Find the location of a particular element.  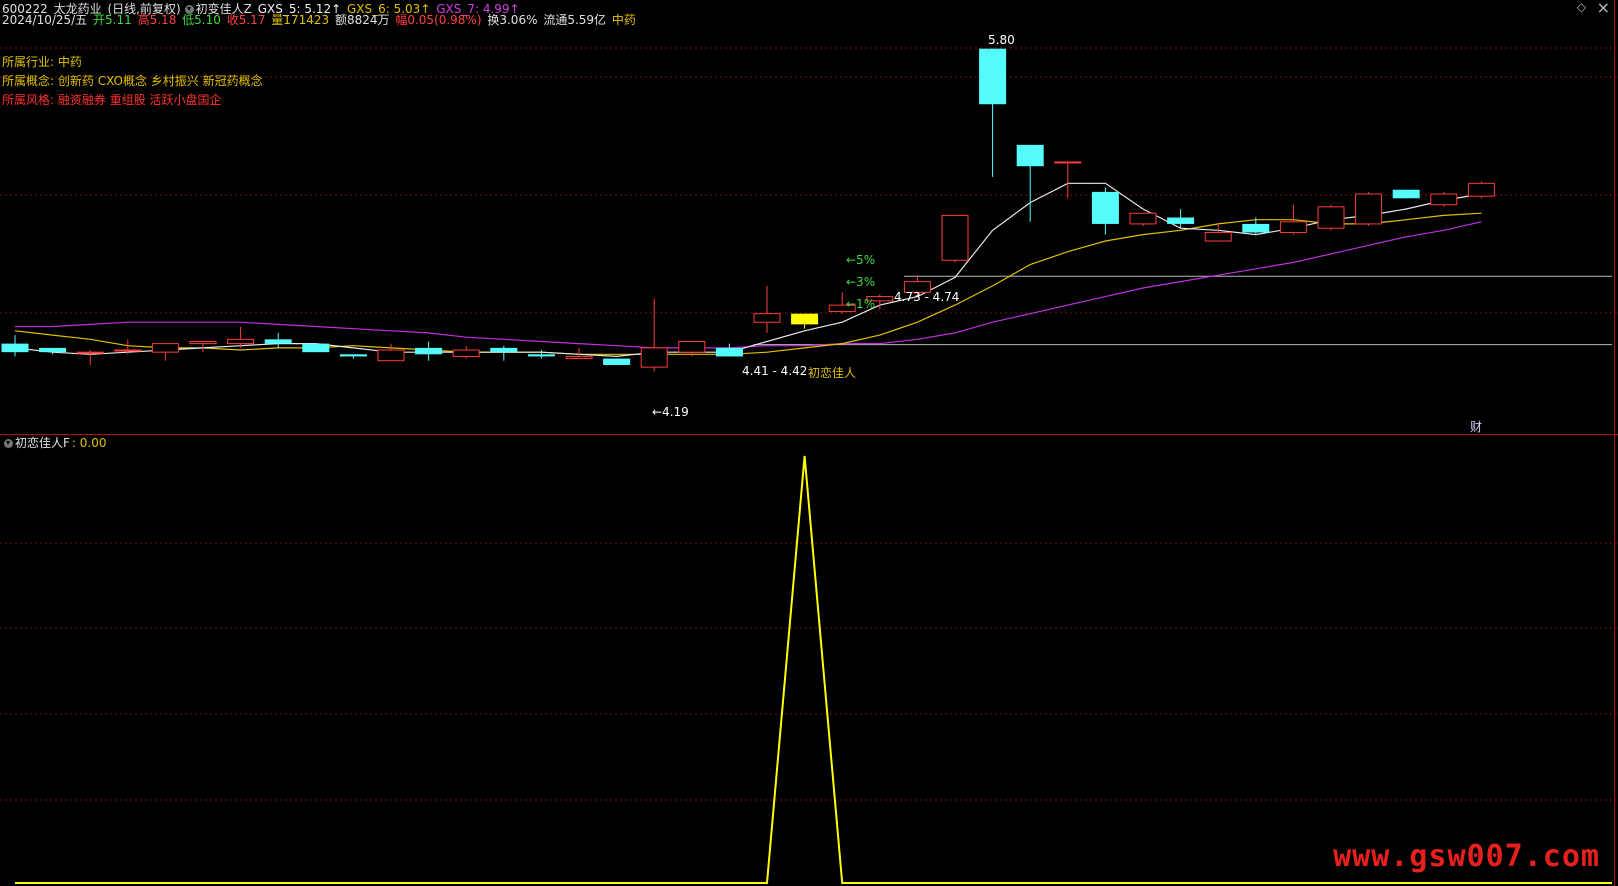

industry-row: 所属行业: 中药 is located at coordinates (42, 62).